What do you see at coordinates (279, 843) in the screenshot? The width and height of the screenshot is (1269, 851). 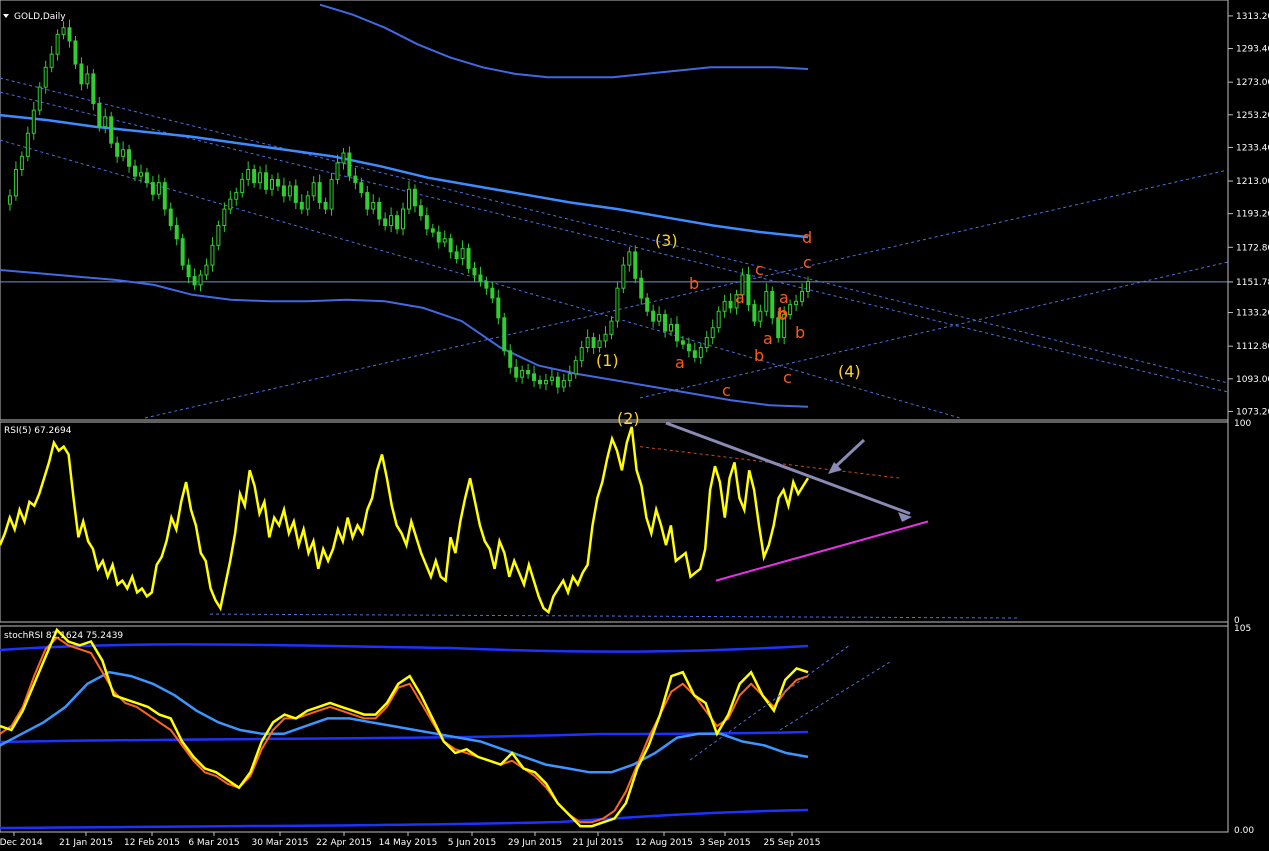 I see `date-tick-label: 30 Mar 2015` at bounding box center [279, 843].